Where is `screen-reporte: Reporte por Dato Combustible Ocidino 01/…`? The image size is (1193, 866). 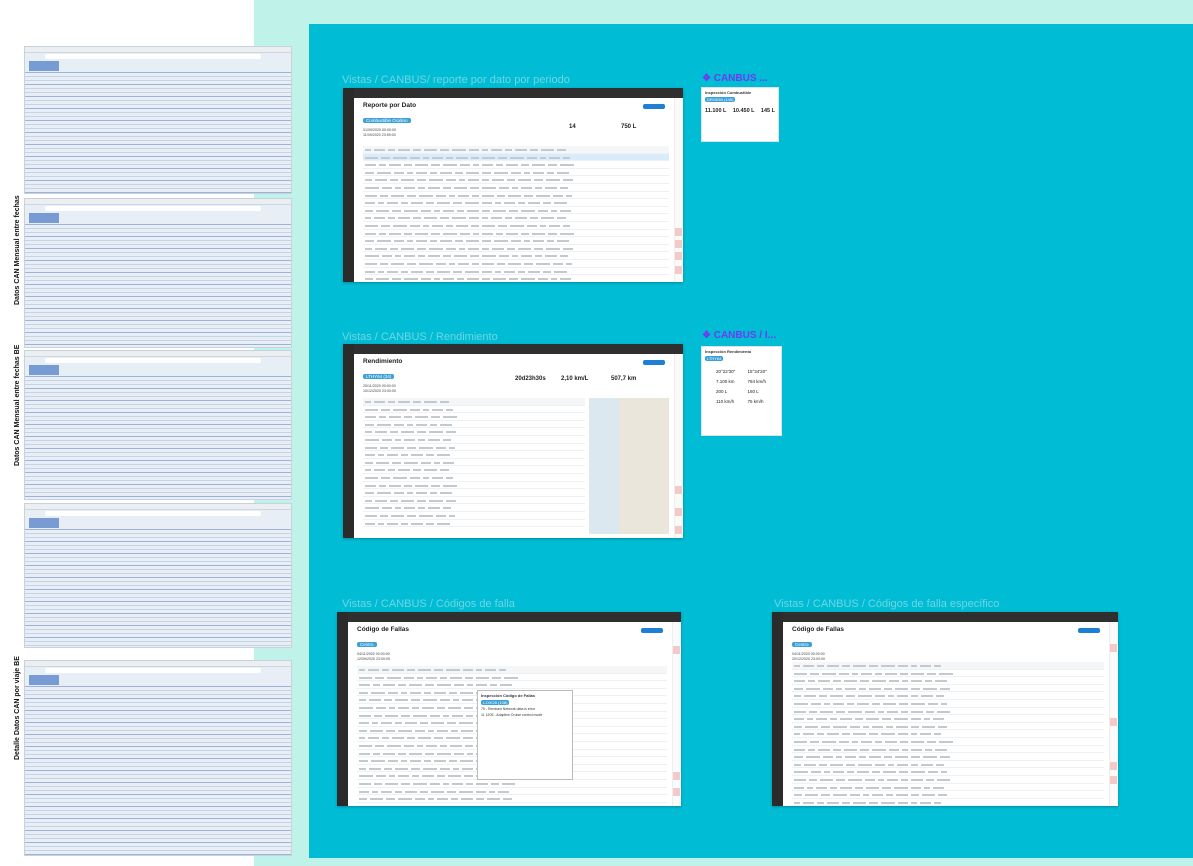
screen-reporte: Reporte por Dato Combustible Ocidino 01/… is located at coordinates (513, 185).